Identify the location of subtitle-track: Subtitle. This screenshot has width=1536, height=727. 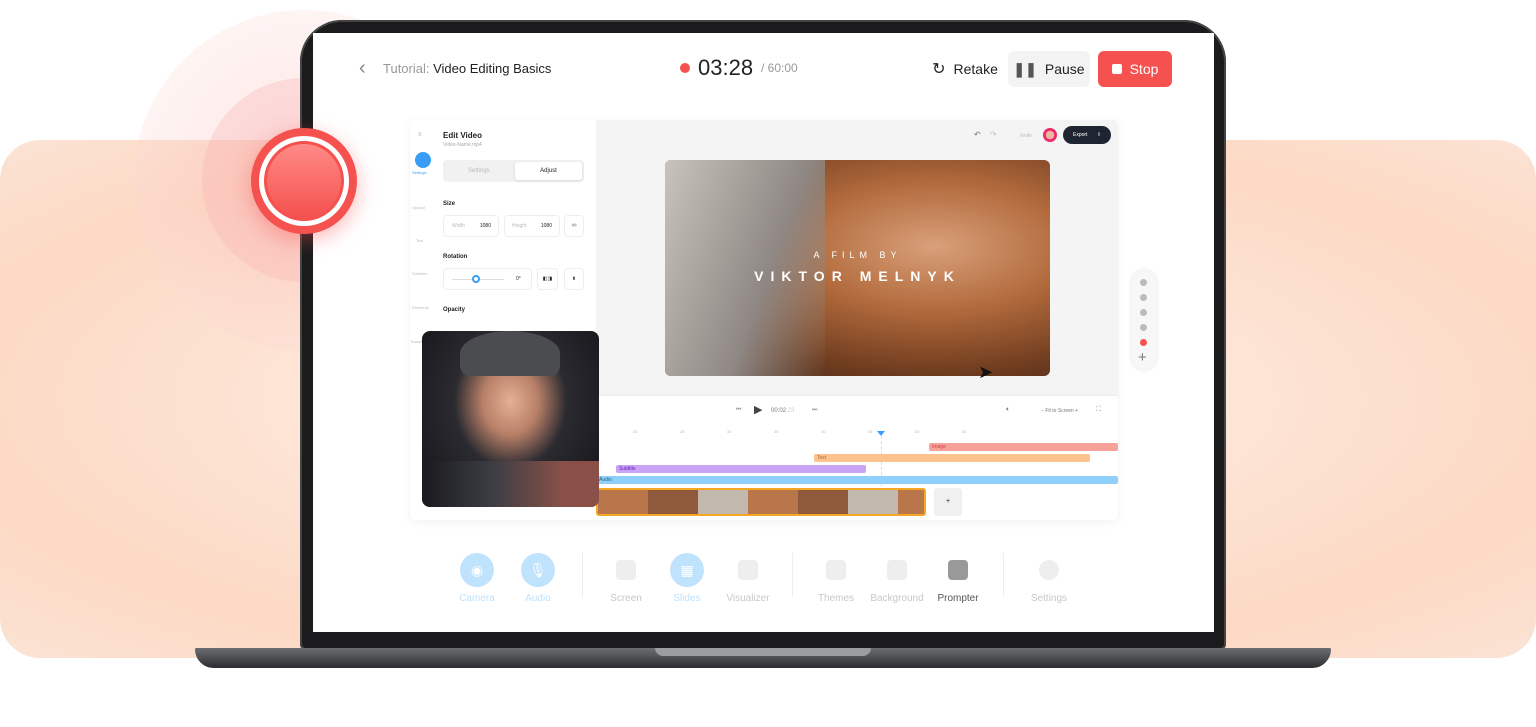
(741, 469).